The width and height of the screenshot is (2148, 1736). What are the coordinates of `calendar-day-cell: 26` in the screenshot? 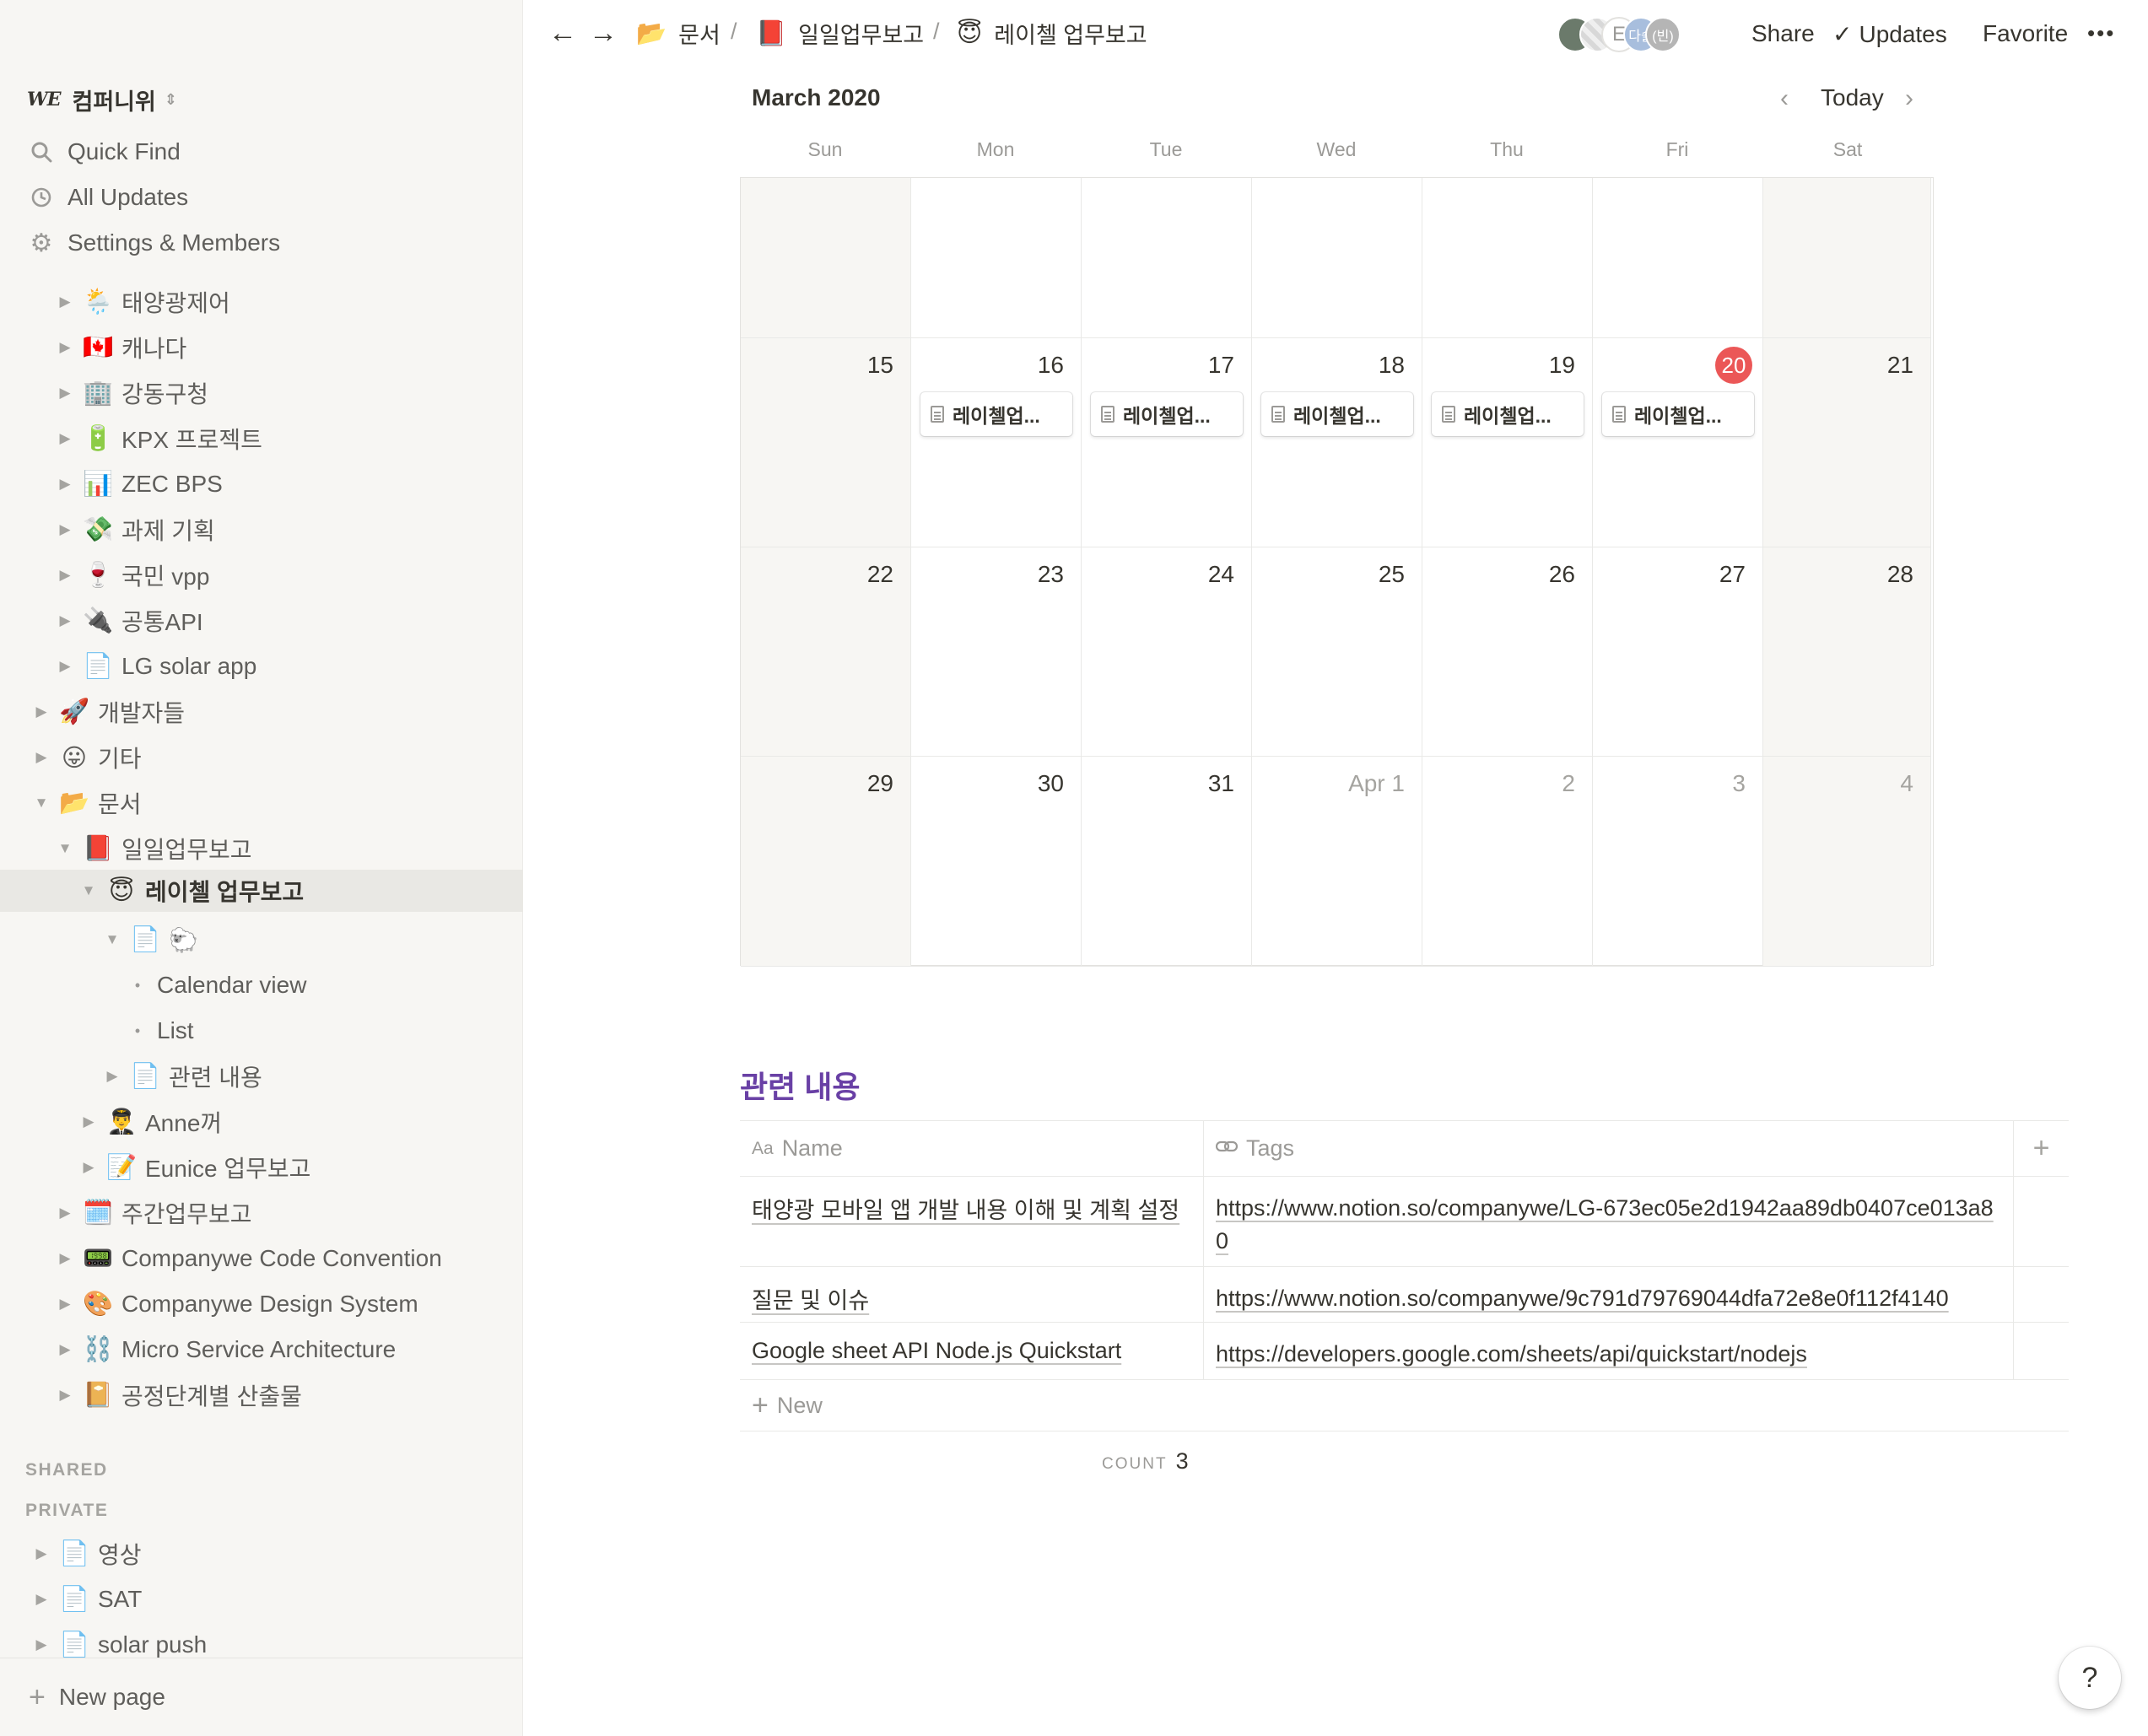 It's located at (1507, 652).